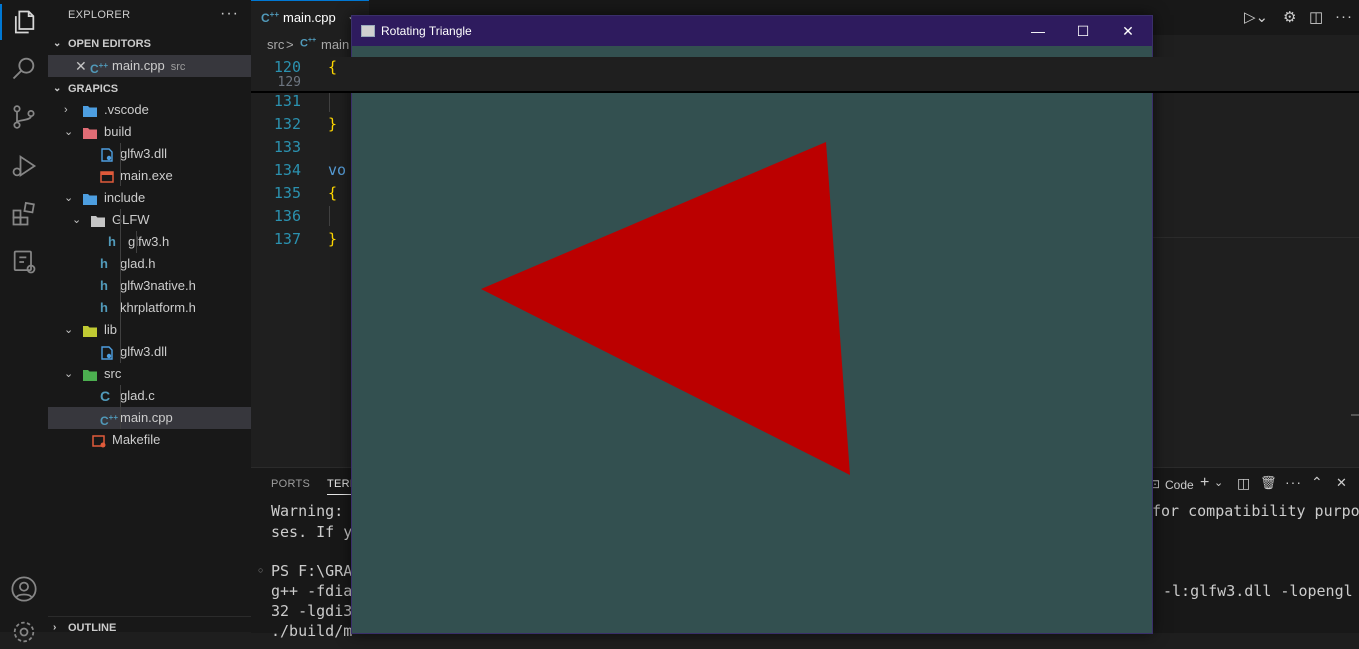 The height and width of the screenshot is (649, 1359). Describe the element at coordinates (81, 66) in the screenshot. I see `close-icon: ✕` at that location.